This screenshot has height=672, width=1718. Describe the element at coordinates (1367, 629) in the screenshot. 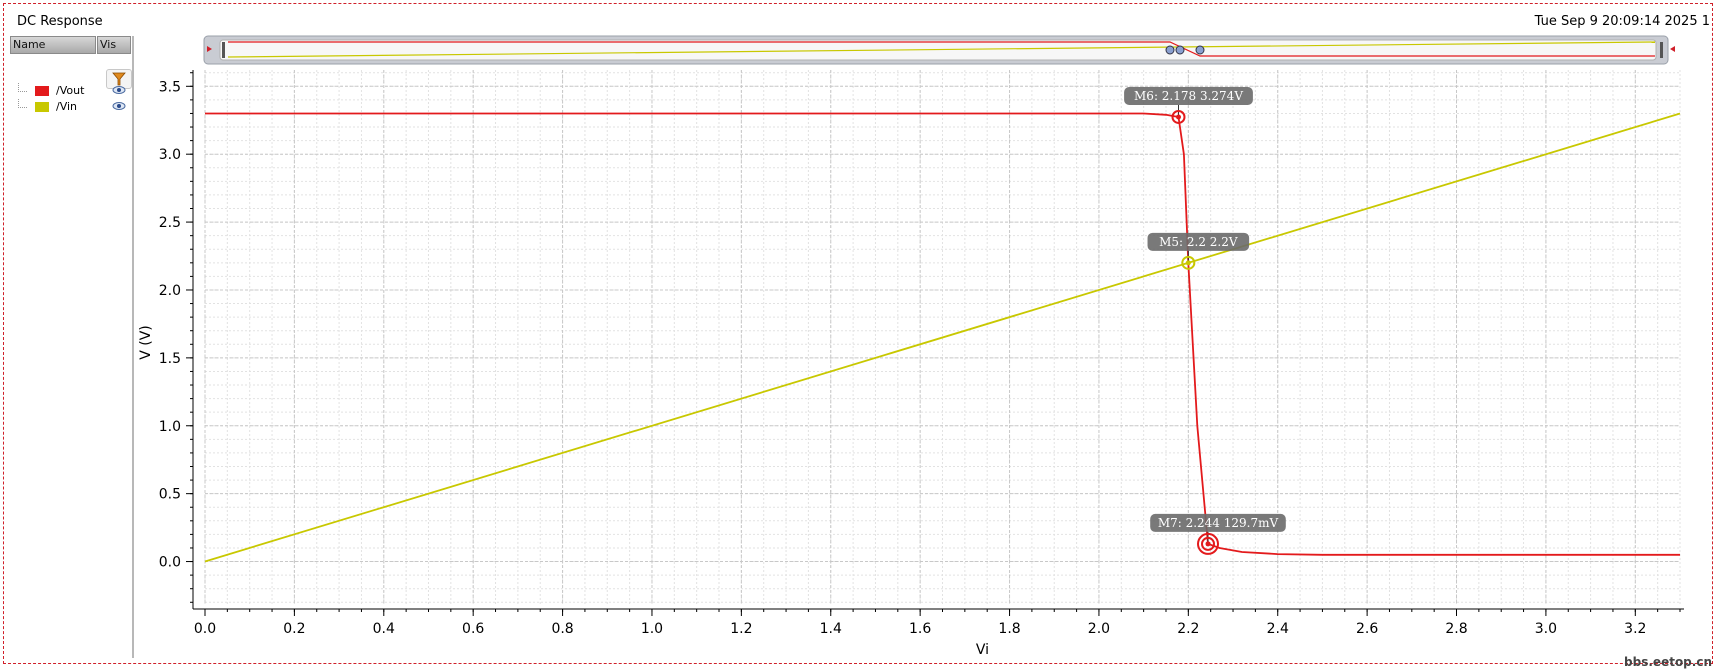

I see `x-tick-label: 2.6` at that location.